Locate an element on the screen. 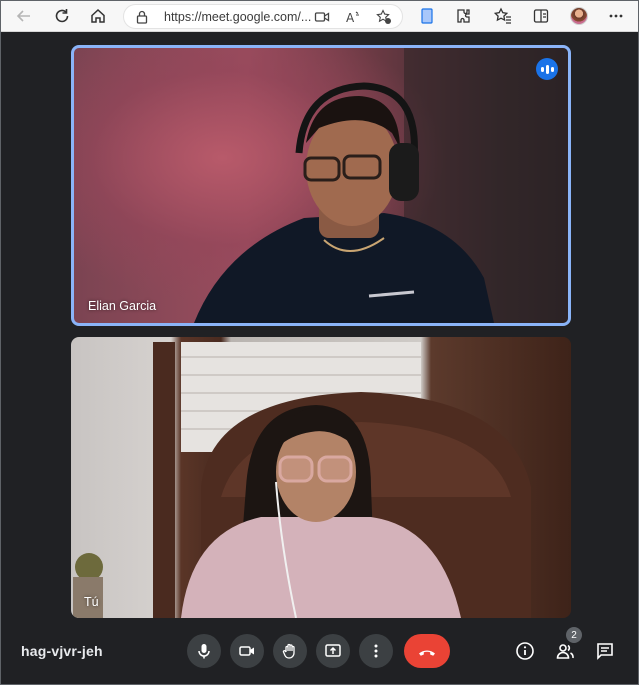 This screenshot has width=639, height=685. present-icon is located at coordinates (333, 650).